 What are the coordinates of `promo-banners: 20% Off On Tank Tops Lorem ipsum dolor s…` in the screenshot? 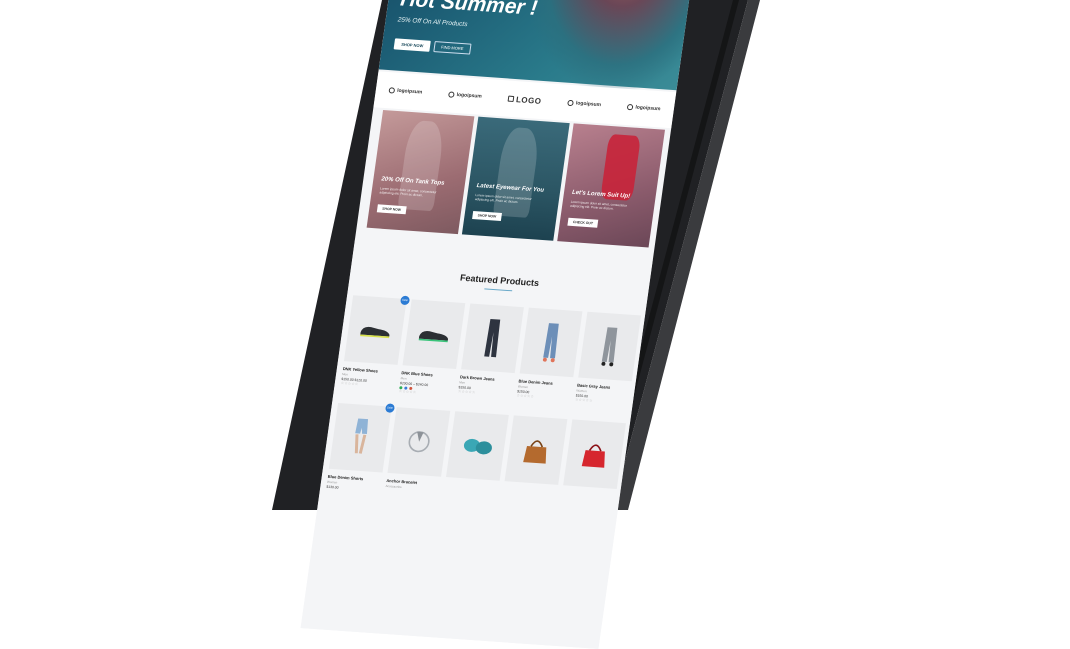 It's located at (515, 178).